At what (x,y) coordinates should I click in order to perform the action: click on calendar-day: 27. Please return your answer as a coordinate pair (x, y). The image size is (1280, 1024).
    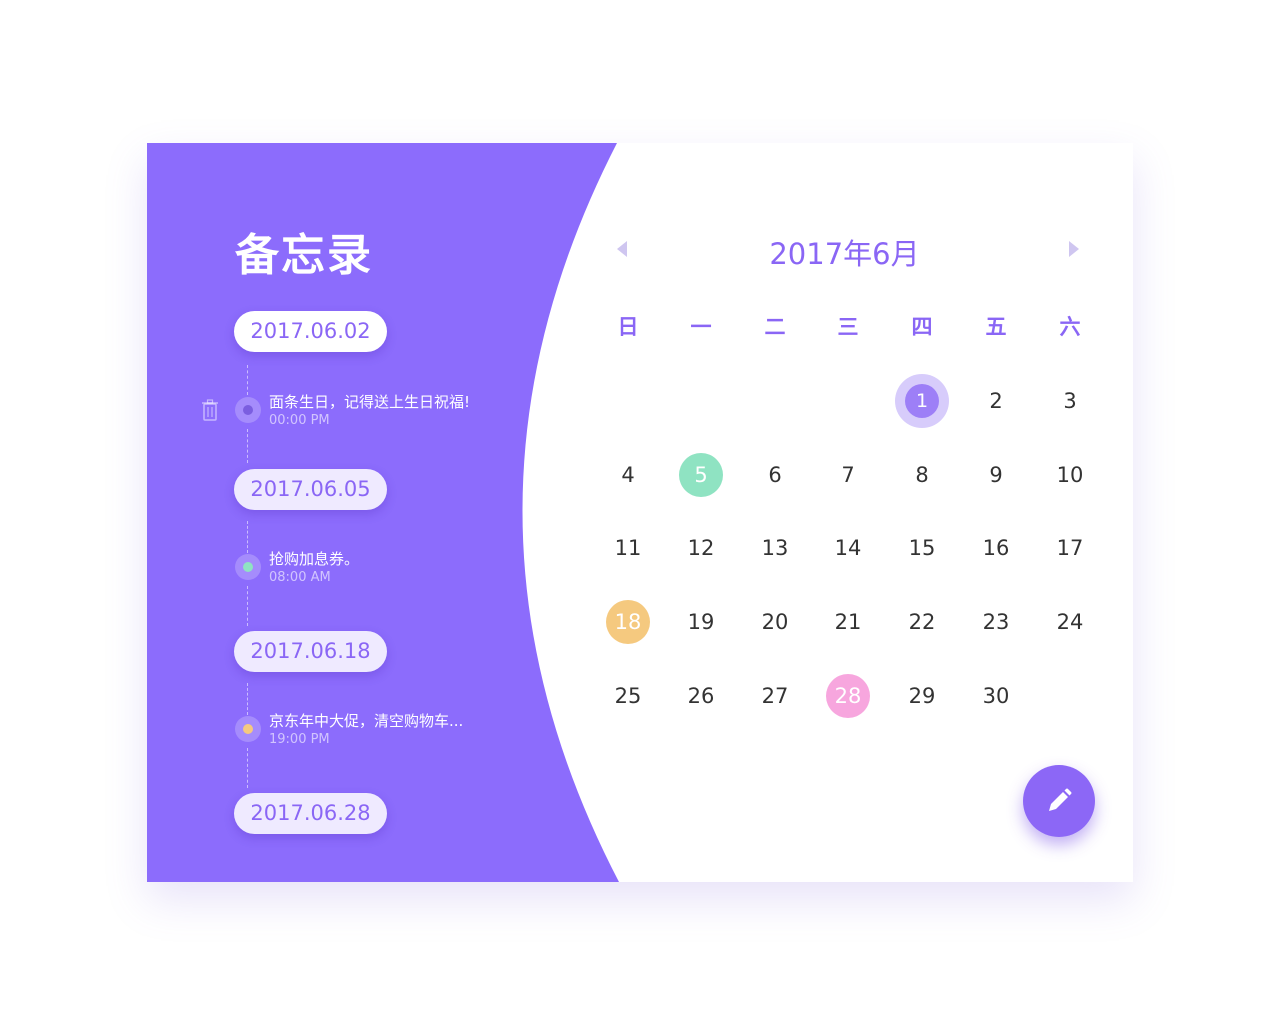
    Looking at the image, I should click on (775, 696).